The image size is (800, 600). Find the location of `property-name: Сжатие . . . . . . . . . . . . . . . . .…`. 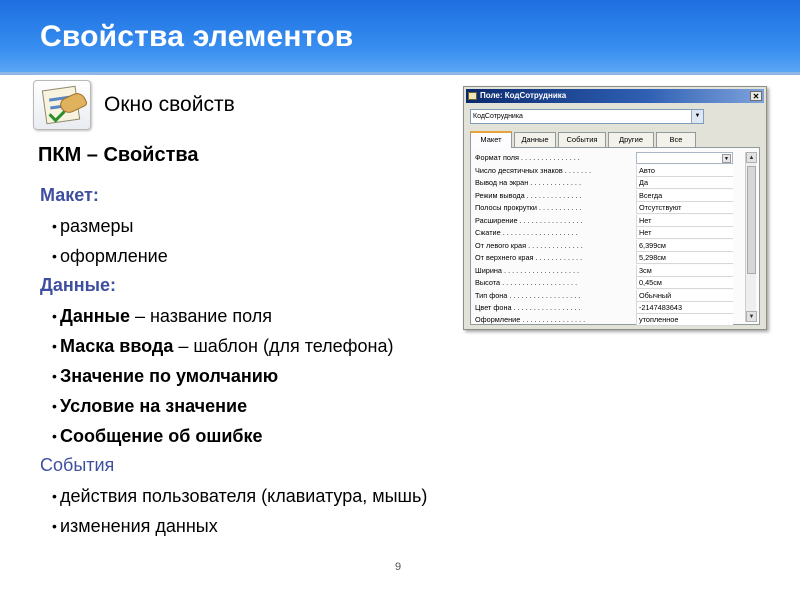

property-name: Сжатие . . . . . . . . . . . . . . . . .… is located at coordinates (526, 232).